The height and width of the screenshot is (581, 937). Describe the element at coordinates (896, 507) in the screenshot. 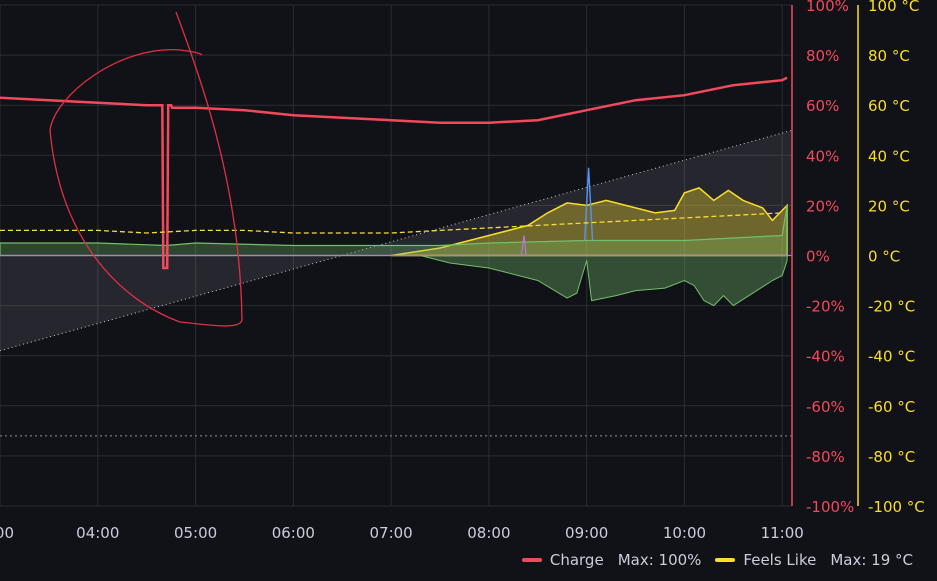

I see `right-axis-tick: -100 °C` at that location.